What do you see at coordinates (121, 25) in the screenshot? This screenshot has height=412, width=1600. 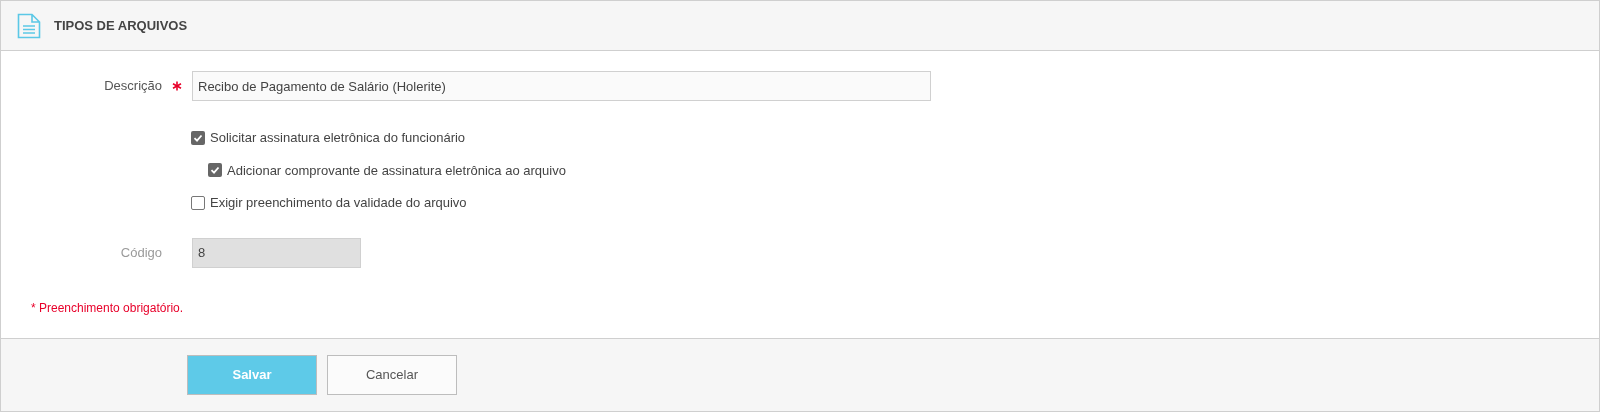 I see `page-title: TIPOS DE ARQUIVOS` at bounding box center [121, 25].